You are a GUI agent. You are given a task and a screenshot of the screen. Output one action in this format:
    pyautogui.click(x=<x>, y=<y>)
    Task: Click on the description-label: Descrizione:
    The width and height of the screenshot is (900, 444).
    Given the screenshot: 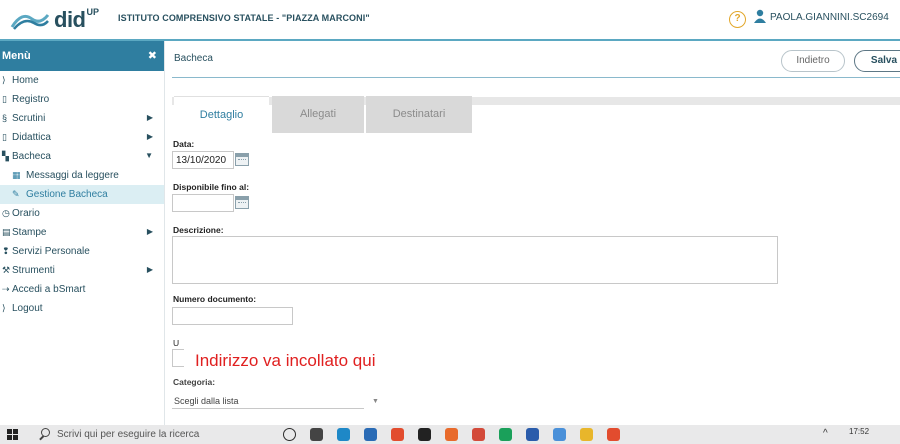 What is the action you would take?
    pyautogui.click(x=198, y=230)
    